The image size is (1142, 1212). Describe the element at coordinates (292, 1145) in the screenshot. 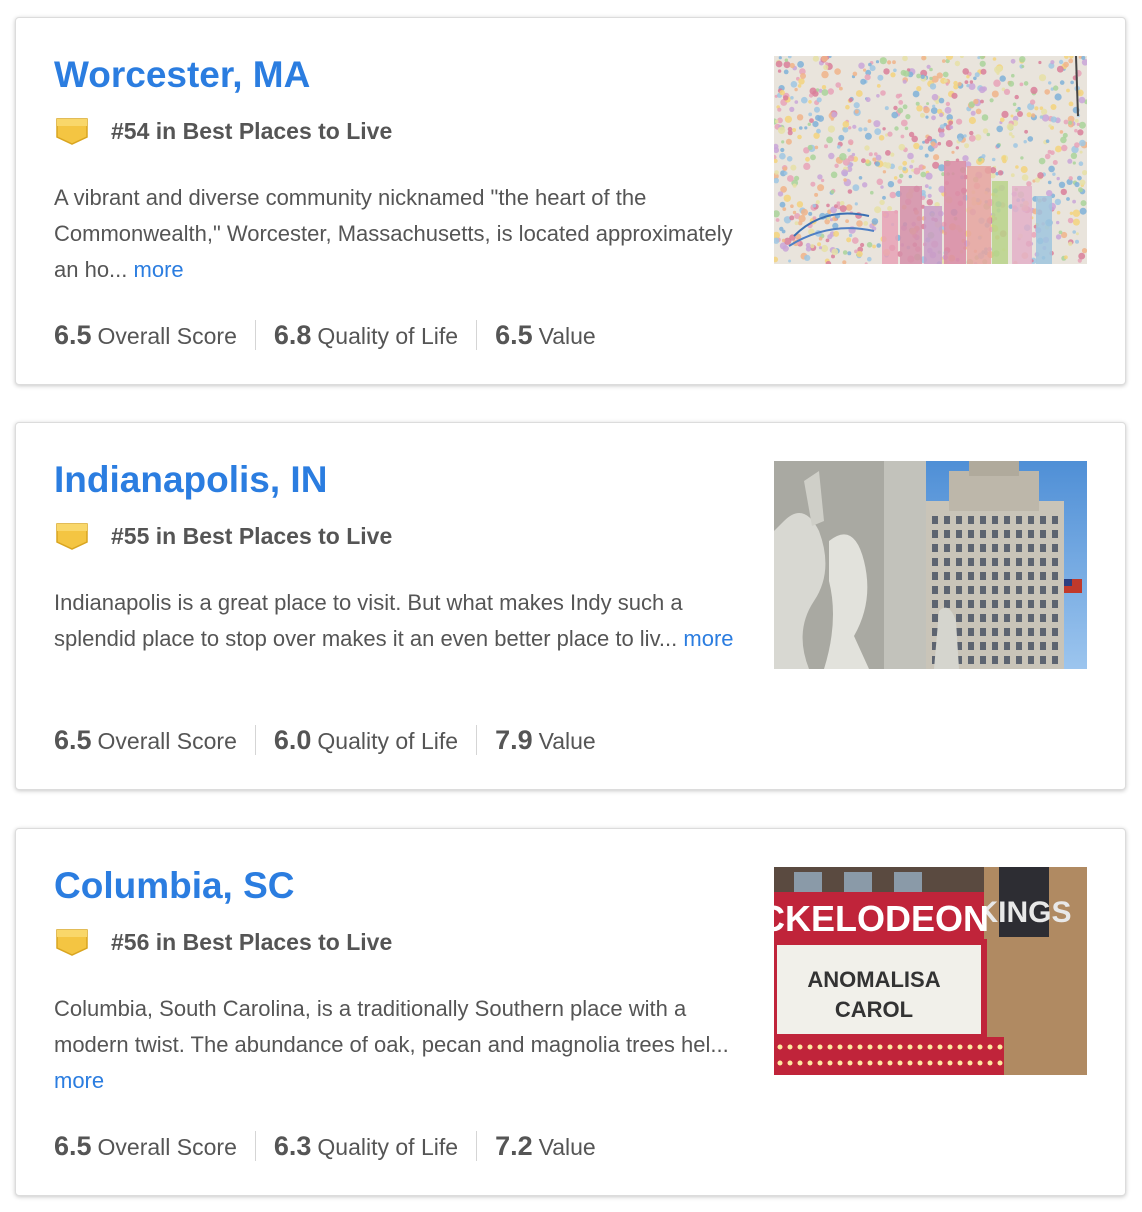

I see `score-value: 6.3` at that location.